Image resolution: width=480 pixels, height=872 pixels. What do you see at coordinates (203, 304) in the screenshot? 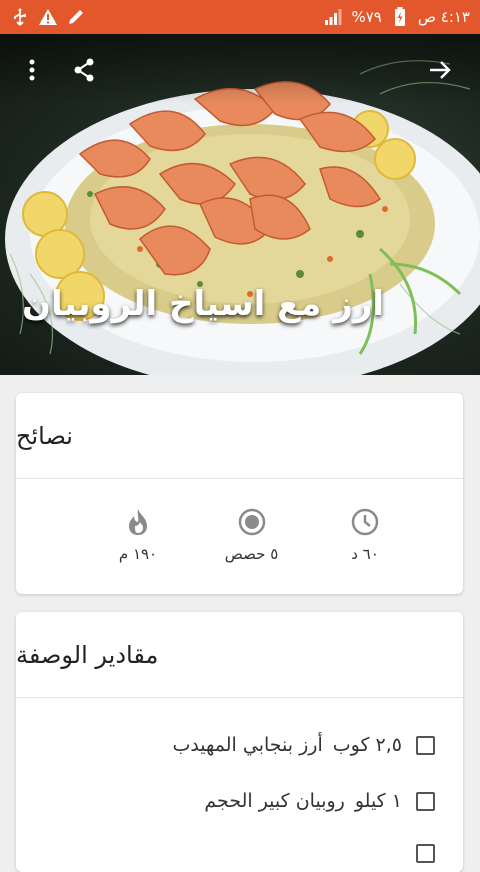
I see `recipe-title: ارز مع اسياخ الروبيان` at bounding box center [203, 304].